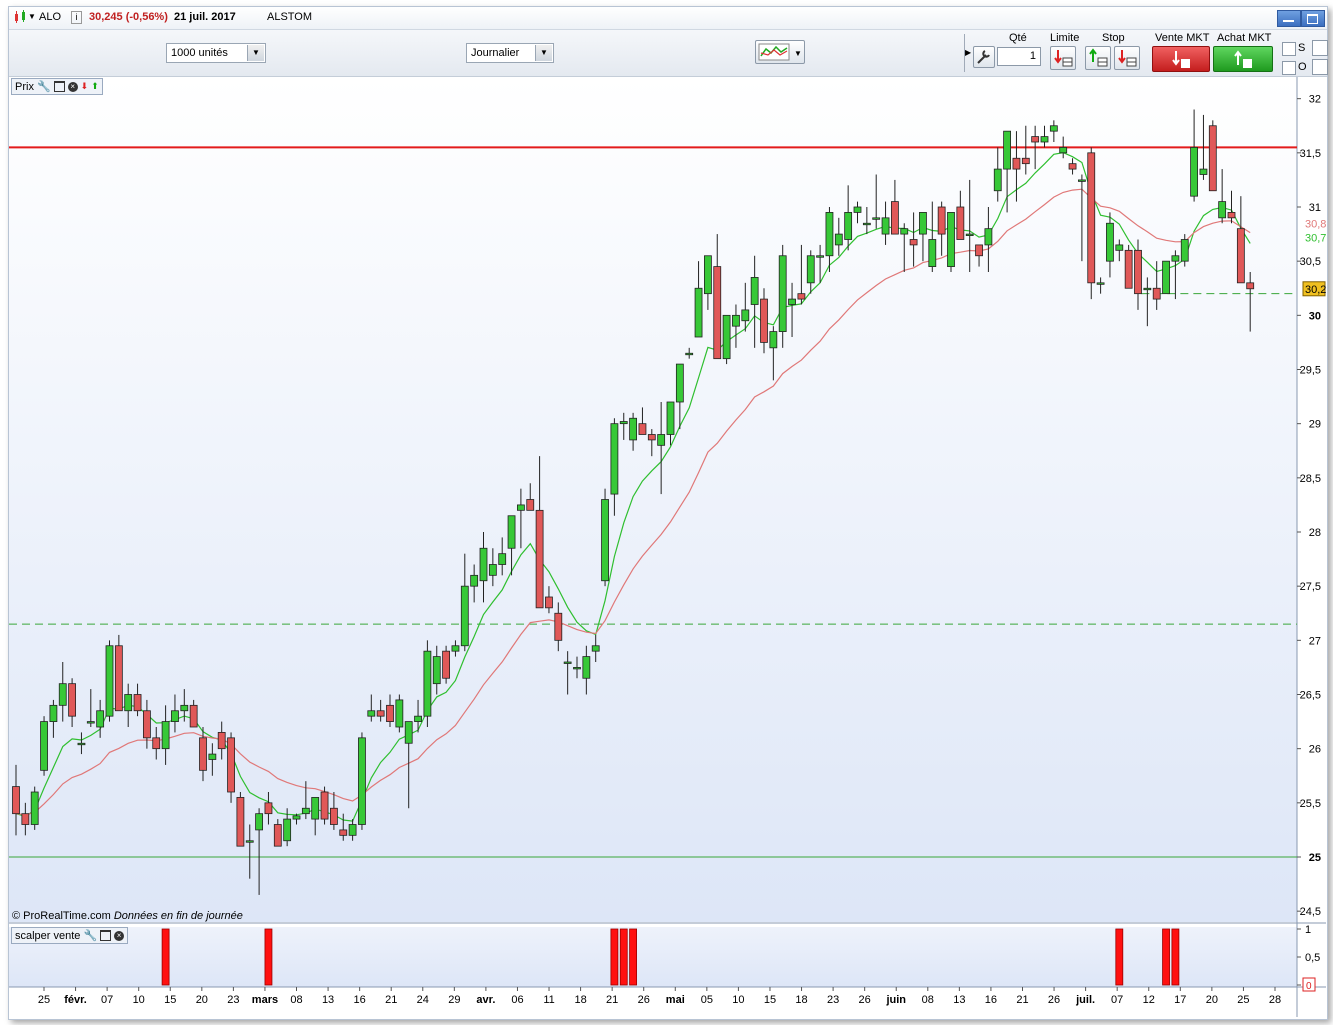 The height and width of the screenshot is (1025, 1333). What do you see at coordinates (76, 17) in the screenshot?
I see `info-icon: i` at bounding box center [76, 17].